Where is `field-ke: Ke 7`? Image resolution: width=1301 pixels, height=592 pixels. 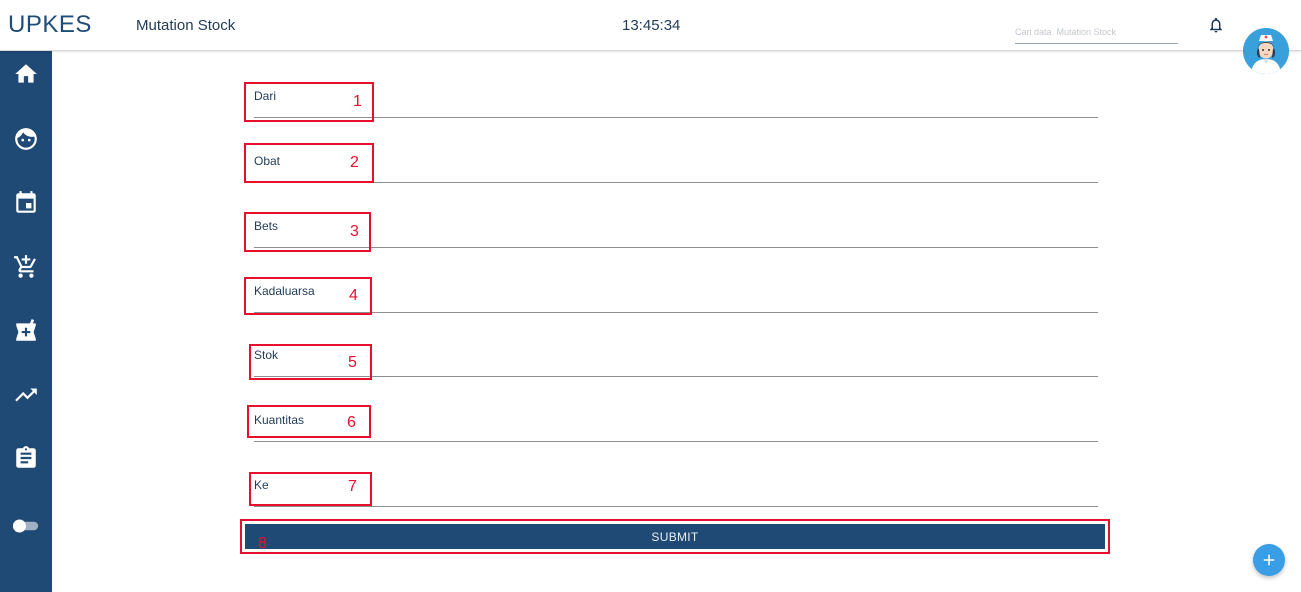
field-ke: Ke 7 is located at coordinates (671, 487).